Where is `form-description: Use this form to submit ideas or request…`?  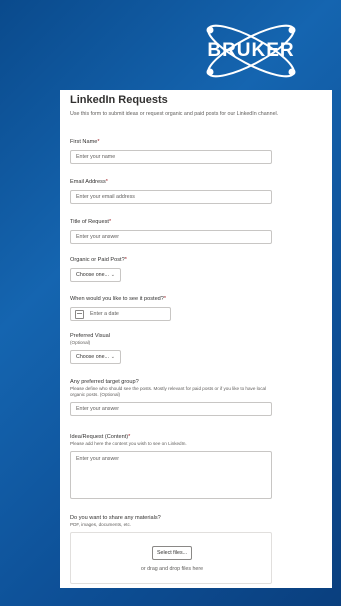
form-description: Use this form to submit ideas or request… is located at coordinates (174, 114).